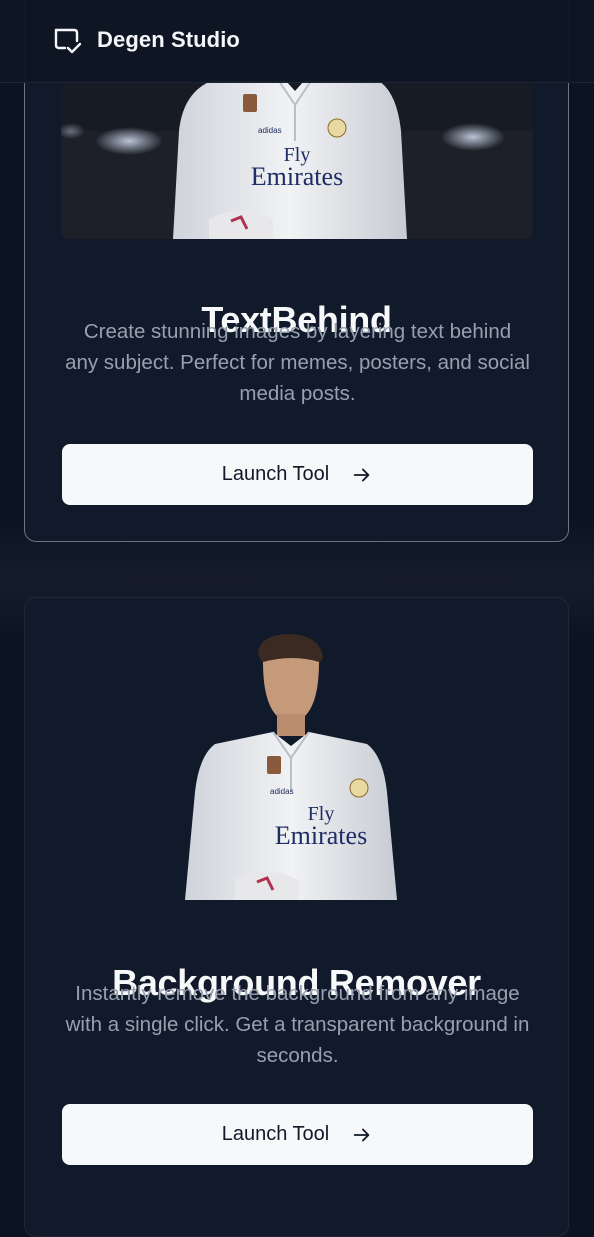 The image size is (594, 1237). What do you see at coordinates (168, 40) in the screenshot?
I see `brand-name: Degen Studio` at bounding box center [168, 40].